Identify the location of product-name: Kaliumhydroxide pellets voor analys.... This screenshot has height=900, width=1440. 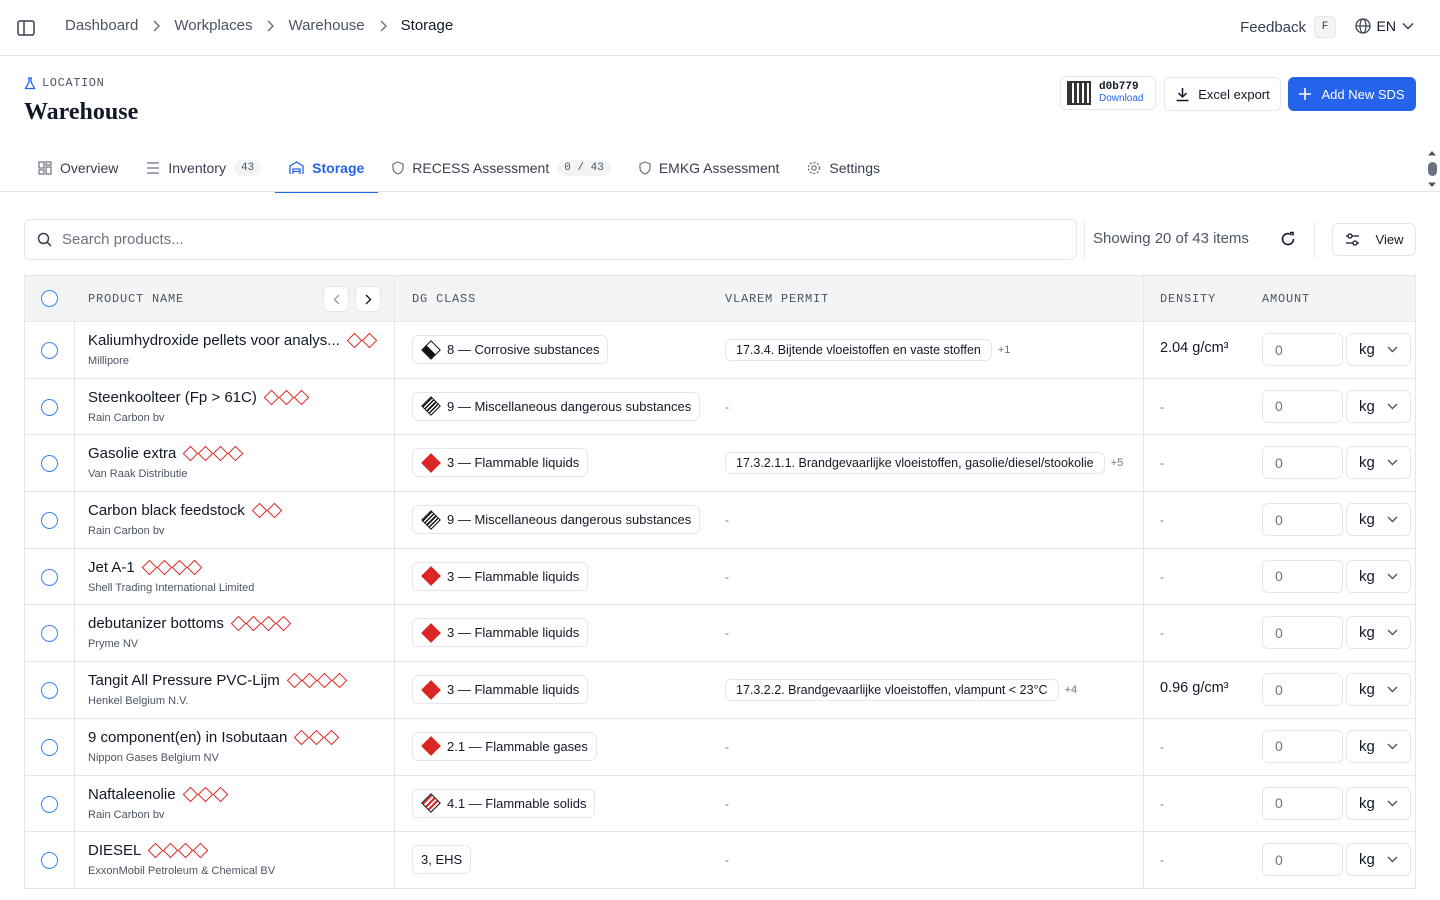
(214, 340).